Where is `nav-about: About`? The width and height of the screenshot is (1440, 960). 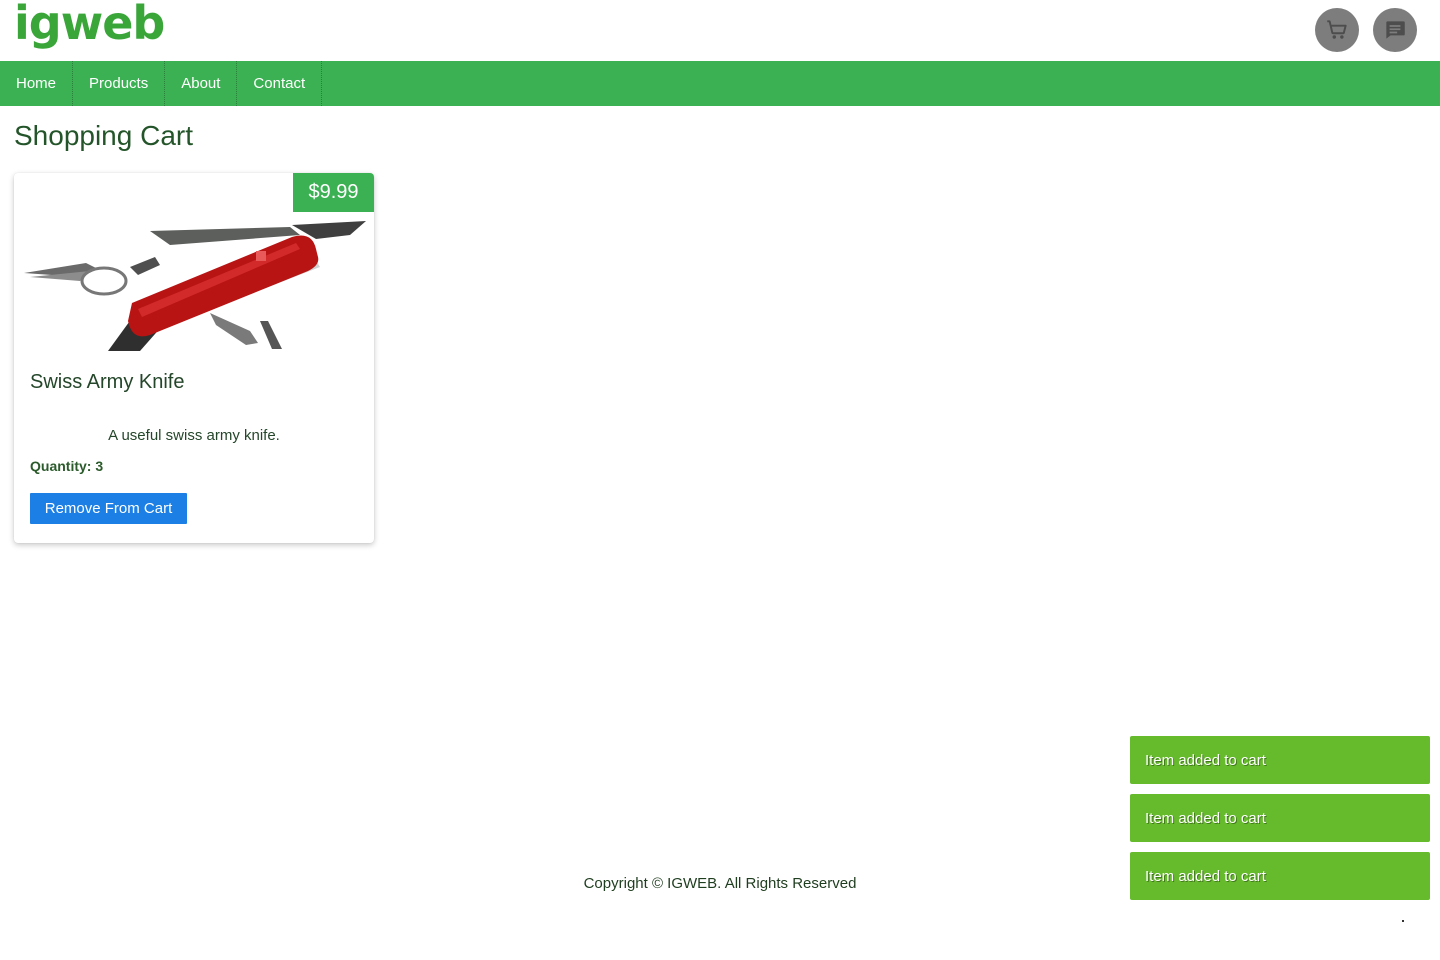
nav-about: About is located at coordinates (201, 83).